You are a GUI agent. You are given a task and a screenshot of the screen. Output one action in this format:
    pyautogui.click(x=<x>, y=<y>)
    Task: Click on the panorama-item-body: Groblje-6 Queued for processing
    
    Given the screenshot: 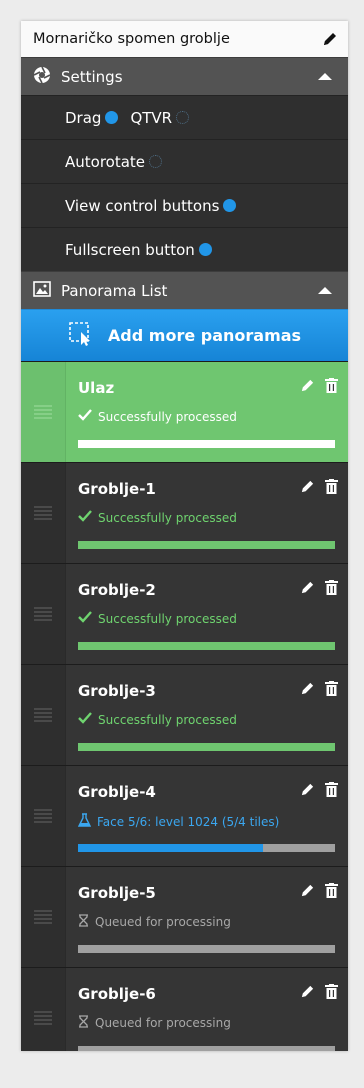 What is the action you would take?
    pyautogui.click(x=207, y=1009)
    